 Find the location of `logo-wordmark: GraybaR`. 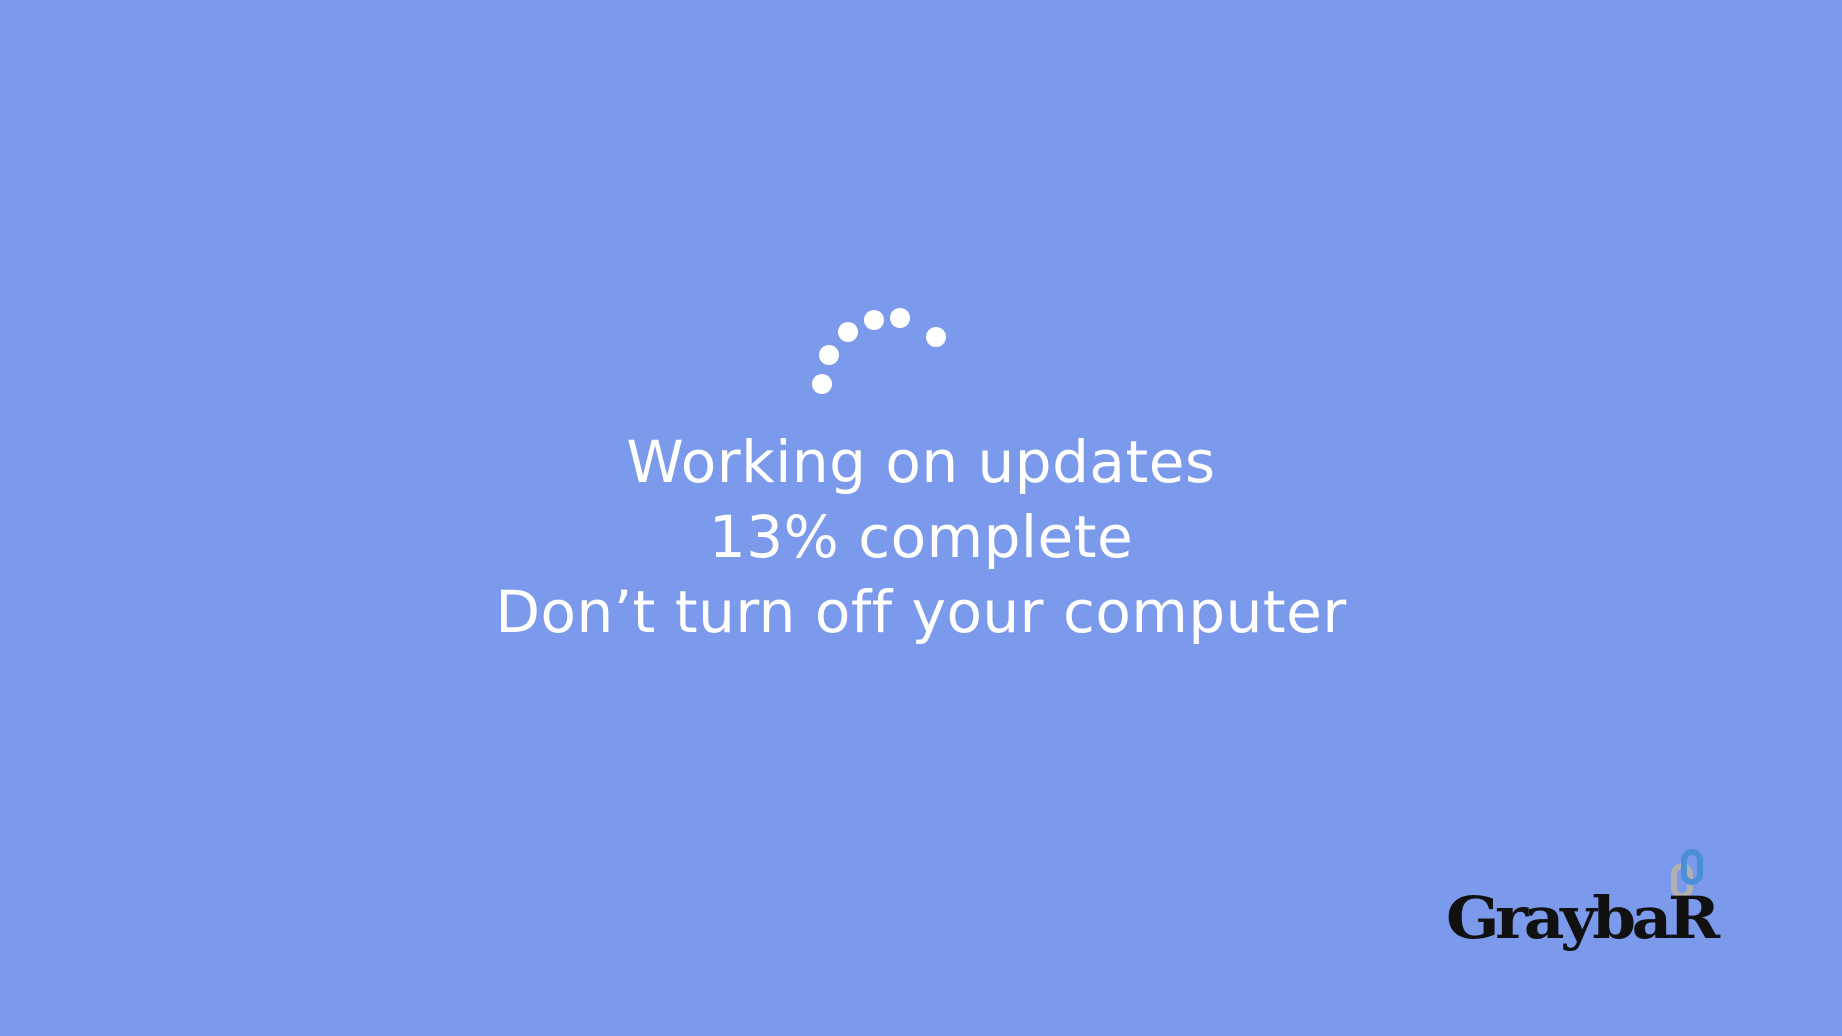

logo-wordmark: GraybaR is located at coordinates (1583, 918).